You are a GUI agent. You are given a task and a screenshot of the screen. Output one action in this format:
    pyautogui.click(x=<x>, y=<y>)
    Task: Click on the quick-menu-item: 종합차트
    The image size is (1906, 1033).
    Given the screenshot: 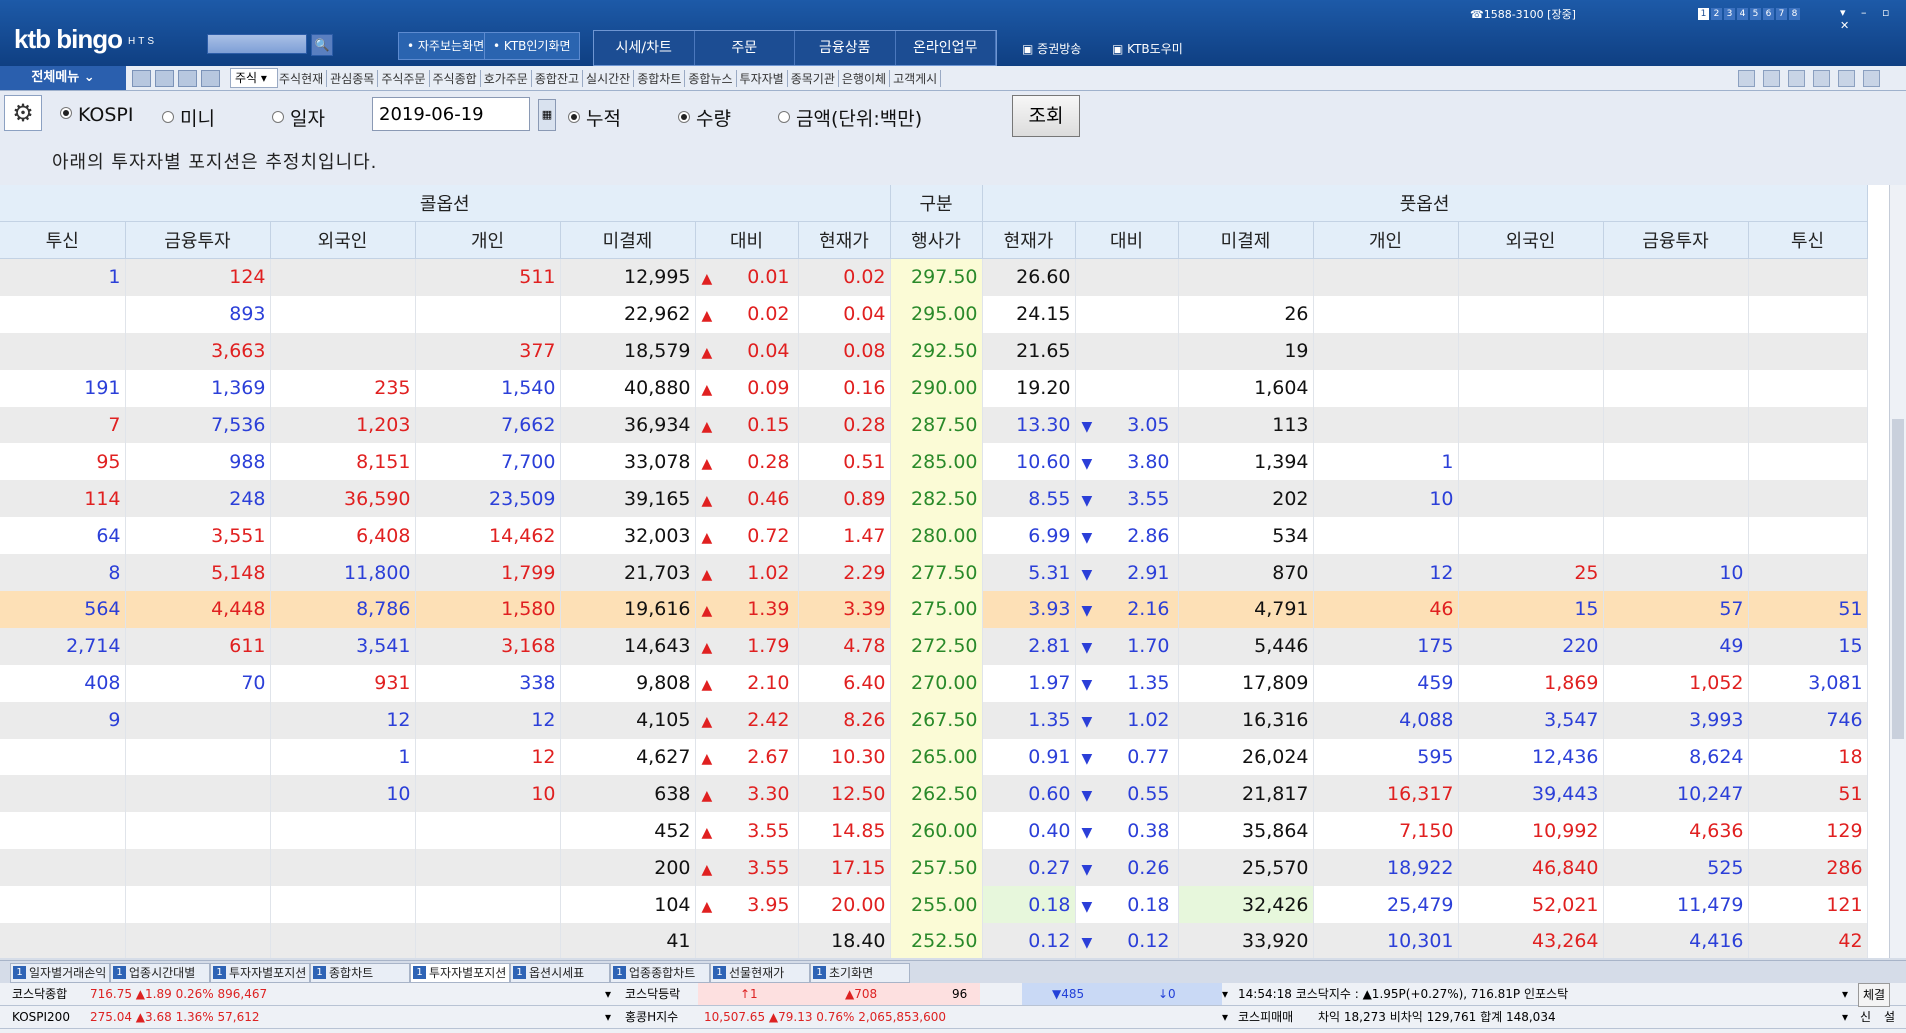 What is the action you would take?
    pyautogui.click(x=660, y=78)
    